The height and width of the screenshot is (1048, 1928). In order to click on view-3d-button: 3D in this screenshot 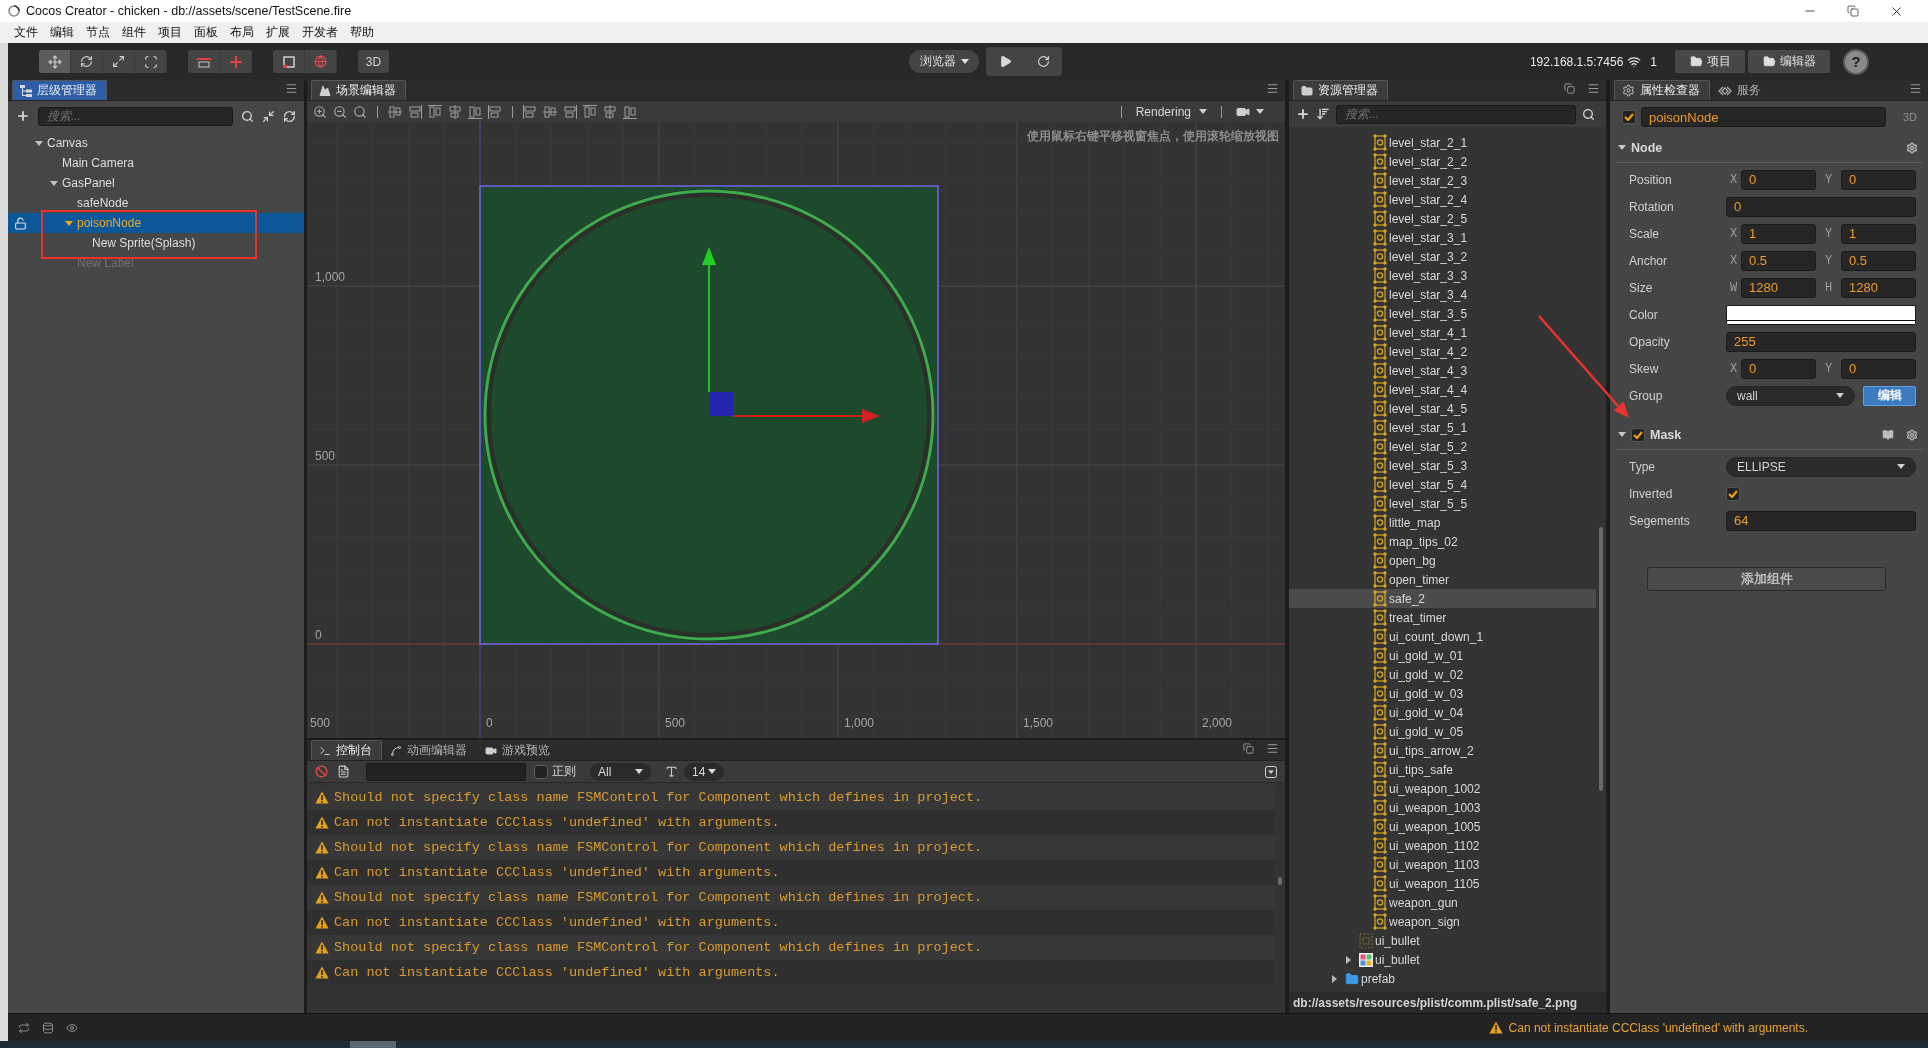, I will do `click(373, 61)`.